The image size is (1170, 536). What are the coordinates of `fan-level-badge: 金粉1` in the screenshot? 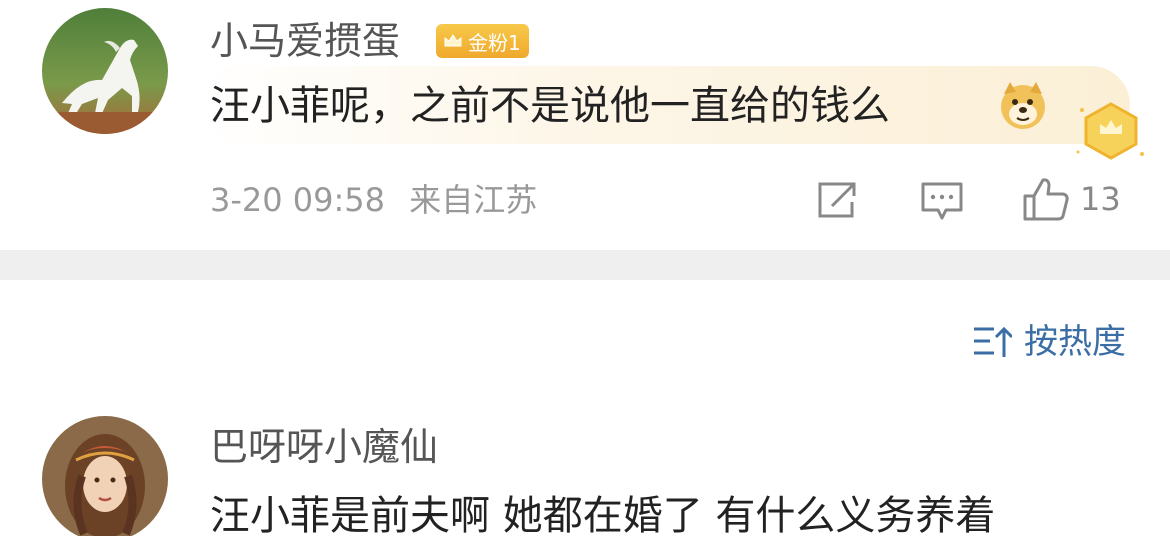 It's located at (482, 41).